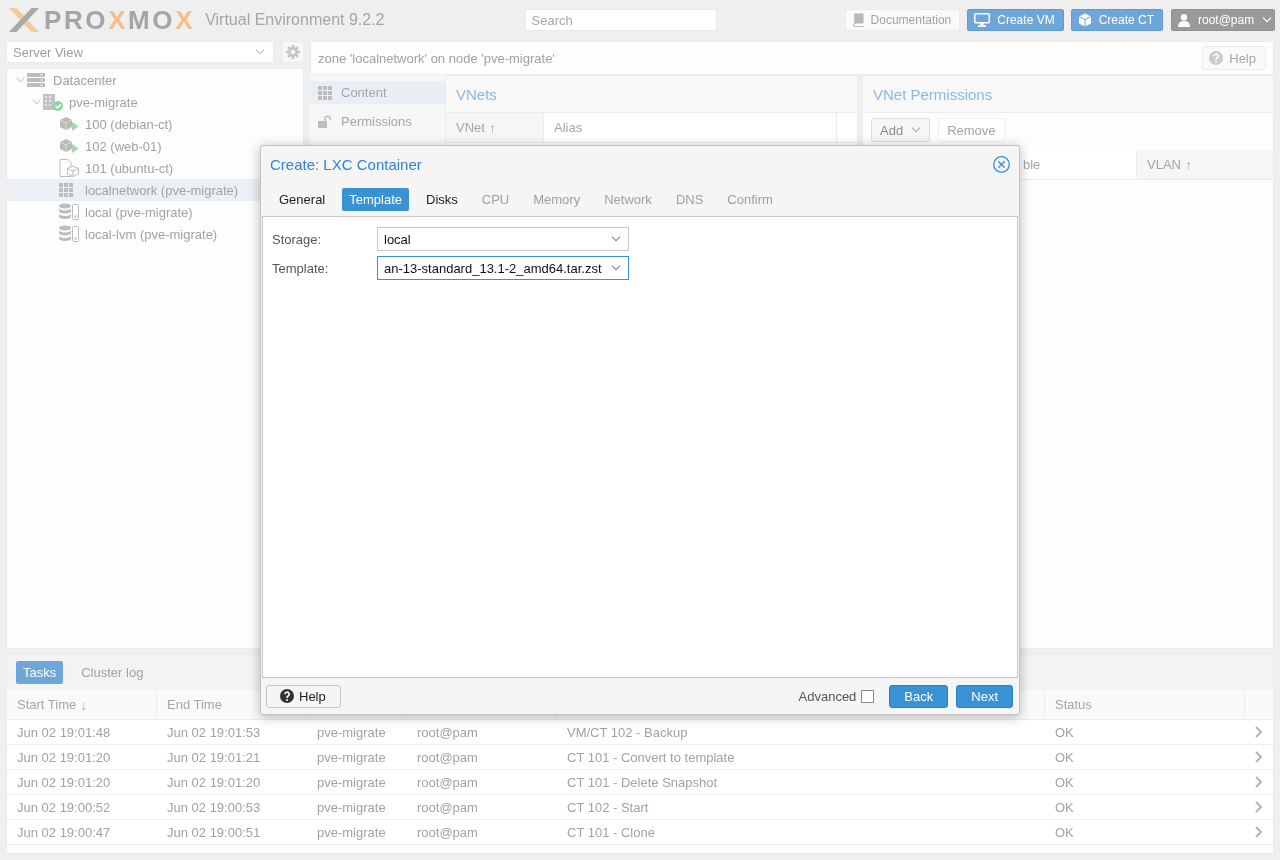  Describe the element at coordinates (214, 807) in the screenshot. I see `table-cell: Jun 02 19:00:53` at that location.